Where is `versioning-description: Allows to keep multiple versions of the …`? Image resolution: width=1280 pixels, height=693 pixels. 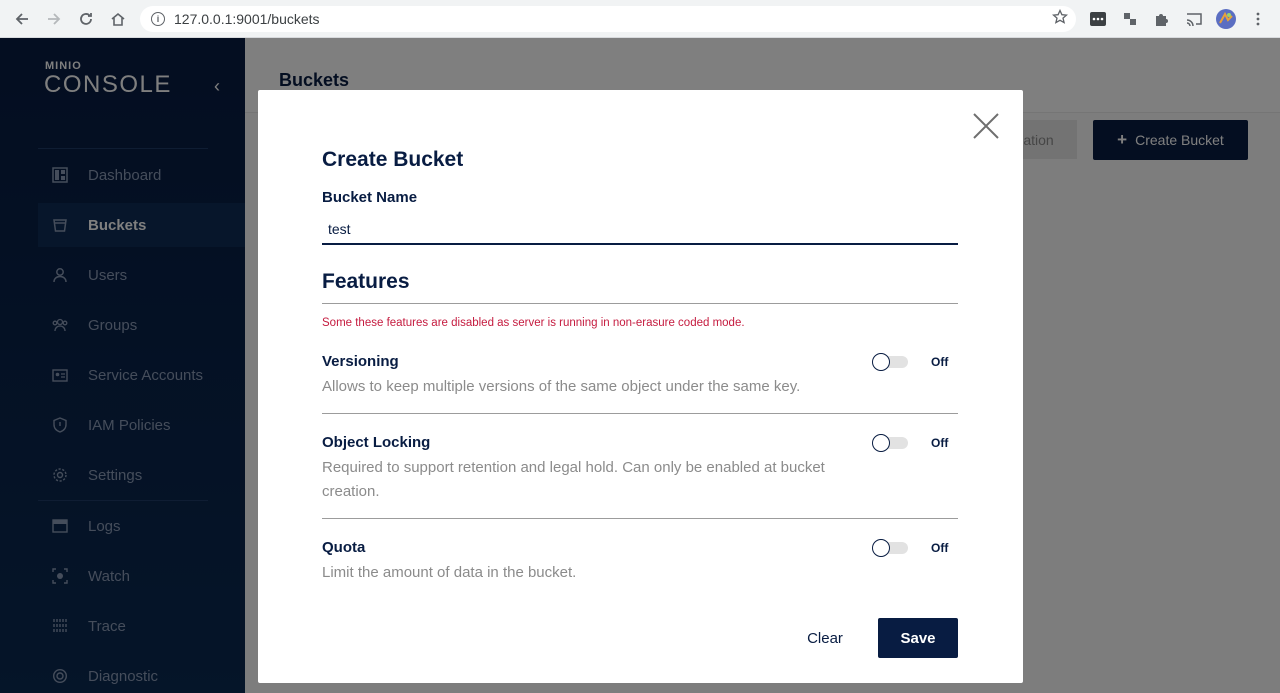 versioning-description: Allows to keep multiple versions of the … is located at coordinates (561, 386).